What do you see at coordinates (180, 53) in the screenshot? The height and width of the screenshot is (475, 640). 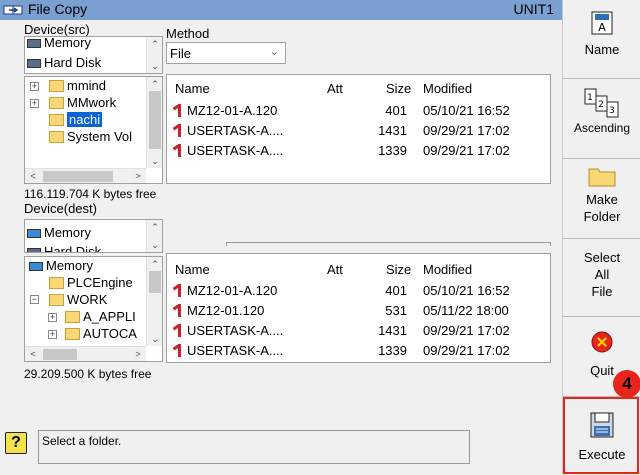 I see `method-value: File` at bounding box center [180, 53].